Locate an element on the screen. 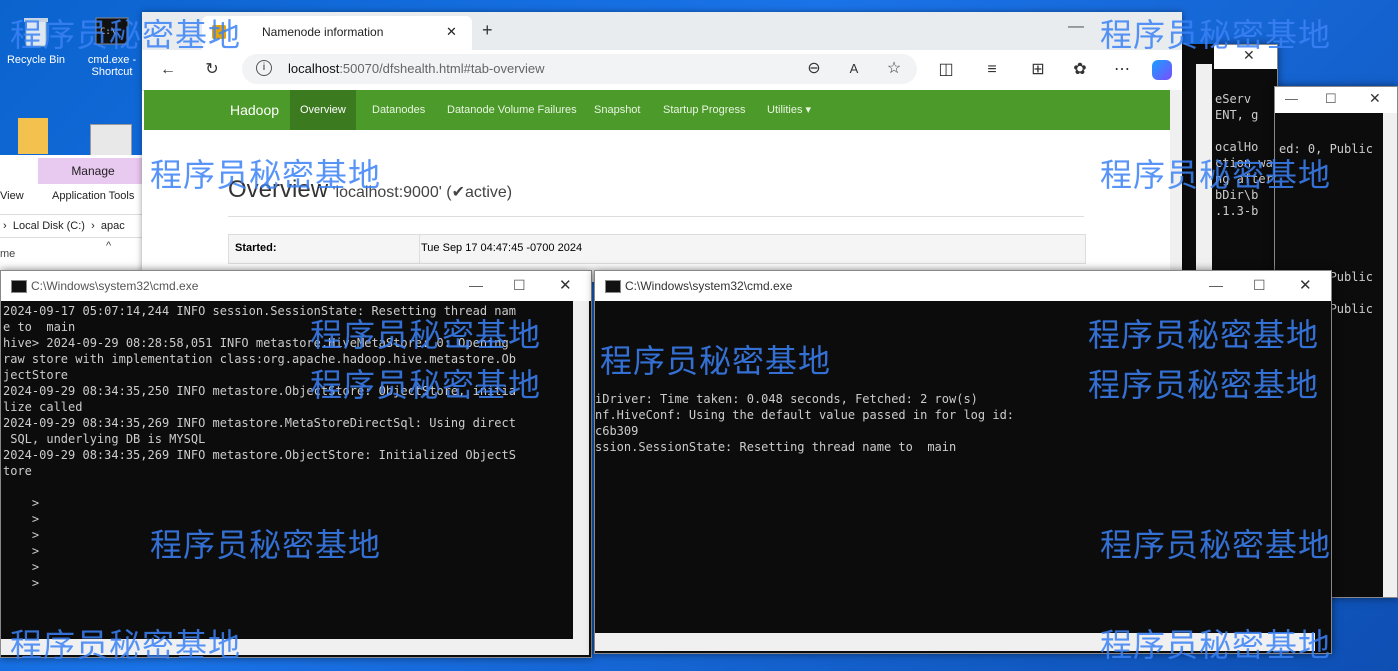  explorer-address-bar: › Local Disk (C:) › apac is located at coordinates (75, 226).